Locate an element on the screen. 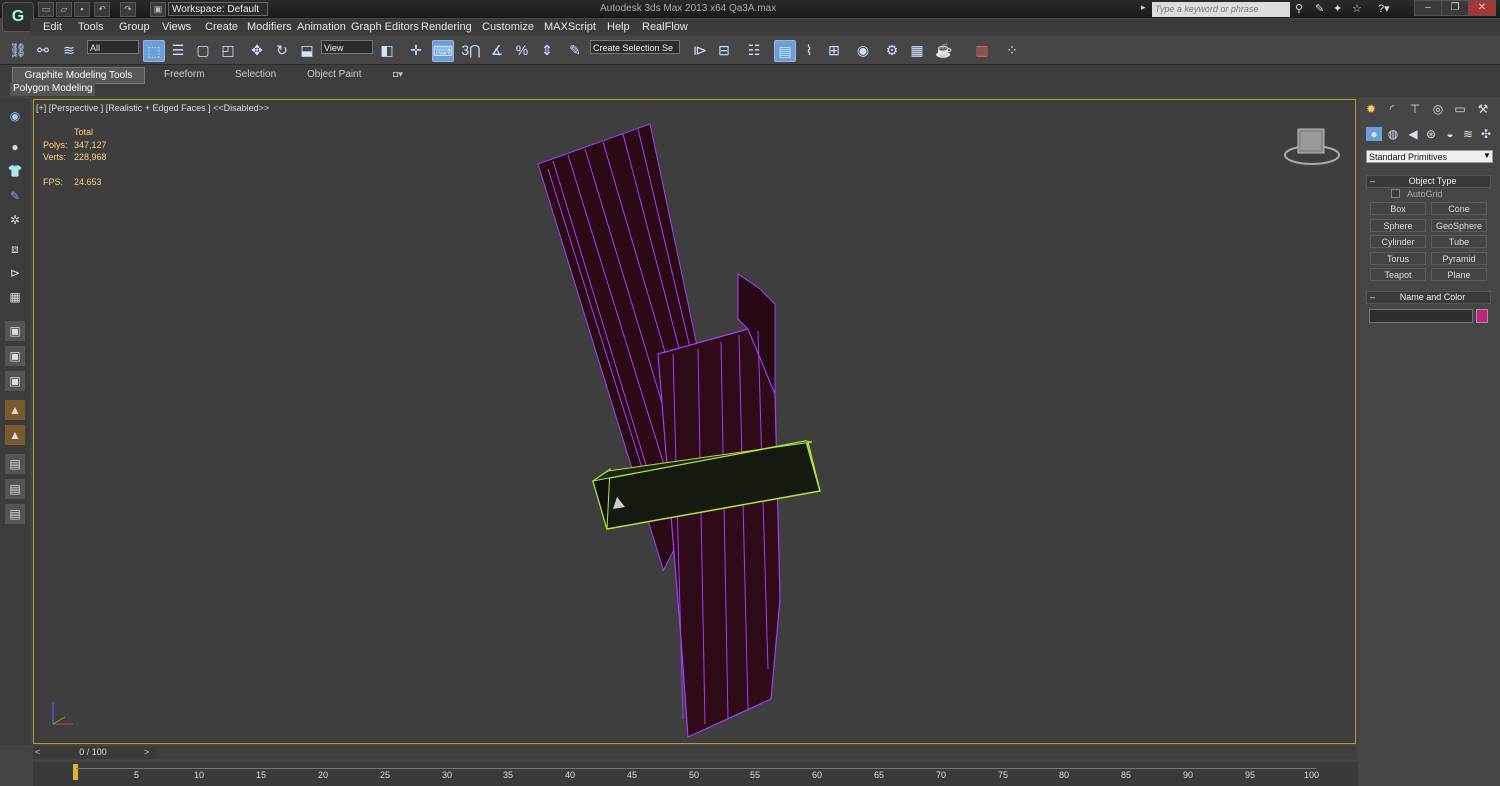 The image size is (1500, 786). cameras-icon: ⊛ is located at coordinates (1431, 134).